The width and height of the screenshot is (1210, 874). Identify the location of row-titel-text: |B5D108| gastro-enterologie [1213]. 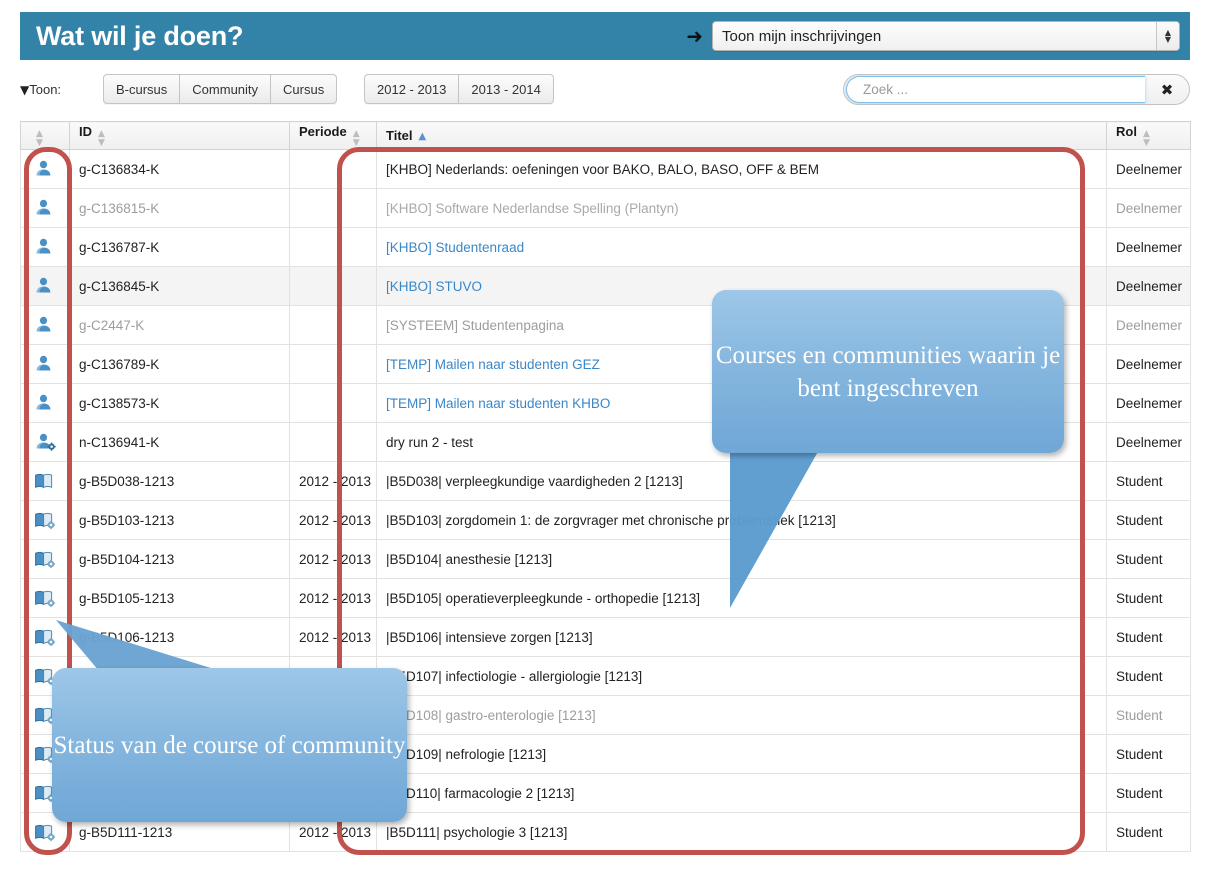
(491, 715).